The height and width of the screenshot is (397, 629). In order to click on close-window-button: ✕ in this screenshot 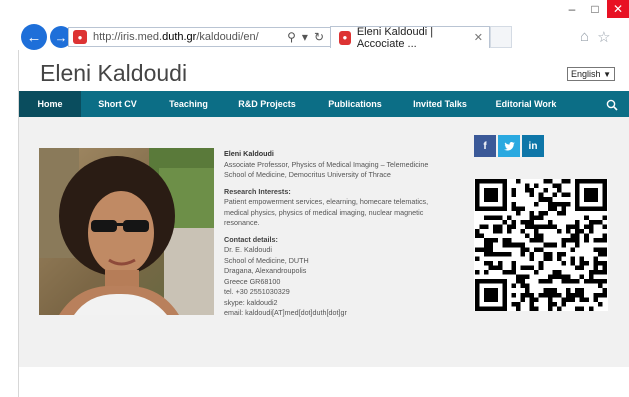, I will do `click(618, 9)`.